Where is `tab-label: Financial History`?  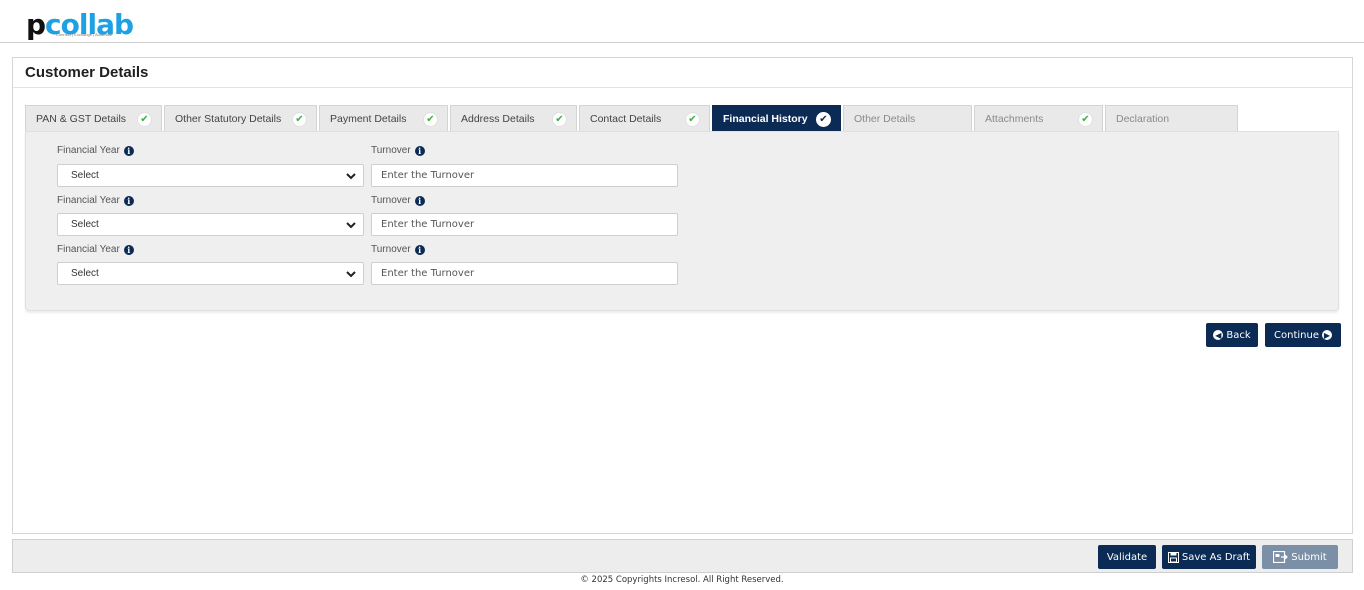
tab-label: Financial History is located at coordinates (765, 119).